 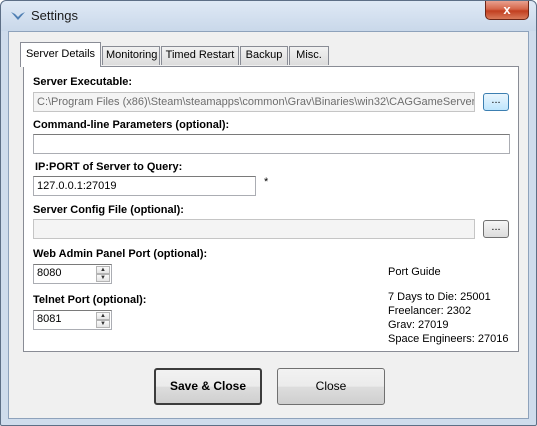 I want to click on webadmin-port-stepper: 8080 ▲ ▼, so click(x=72, y=274).